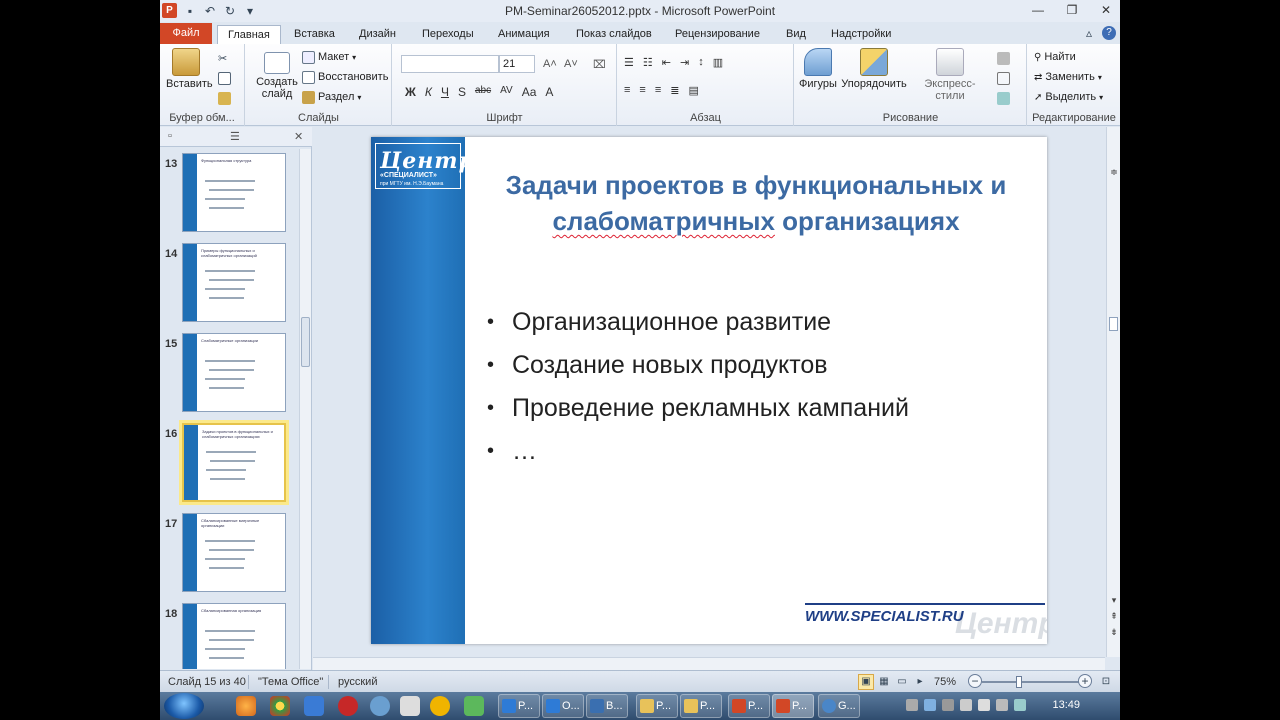  Describe the element at coordinates (874, 69) in the screenshot. I see `arrange-button: Упорядочить` at that location.